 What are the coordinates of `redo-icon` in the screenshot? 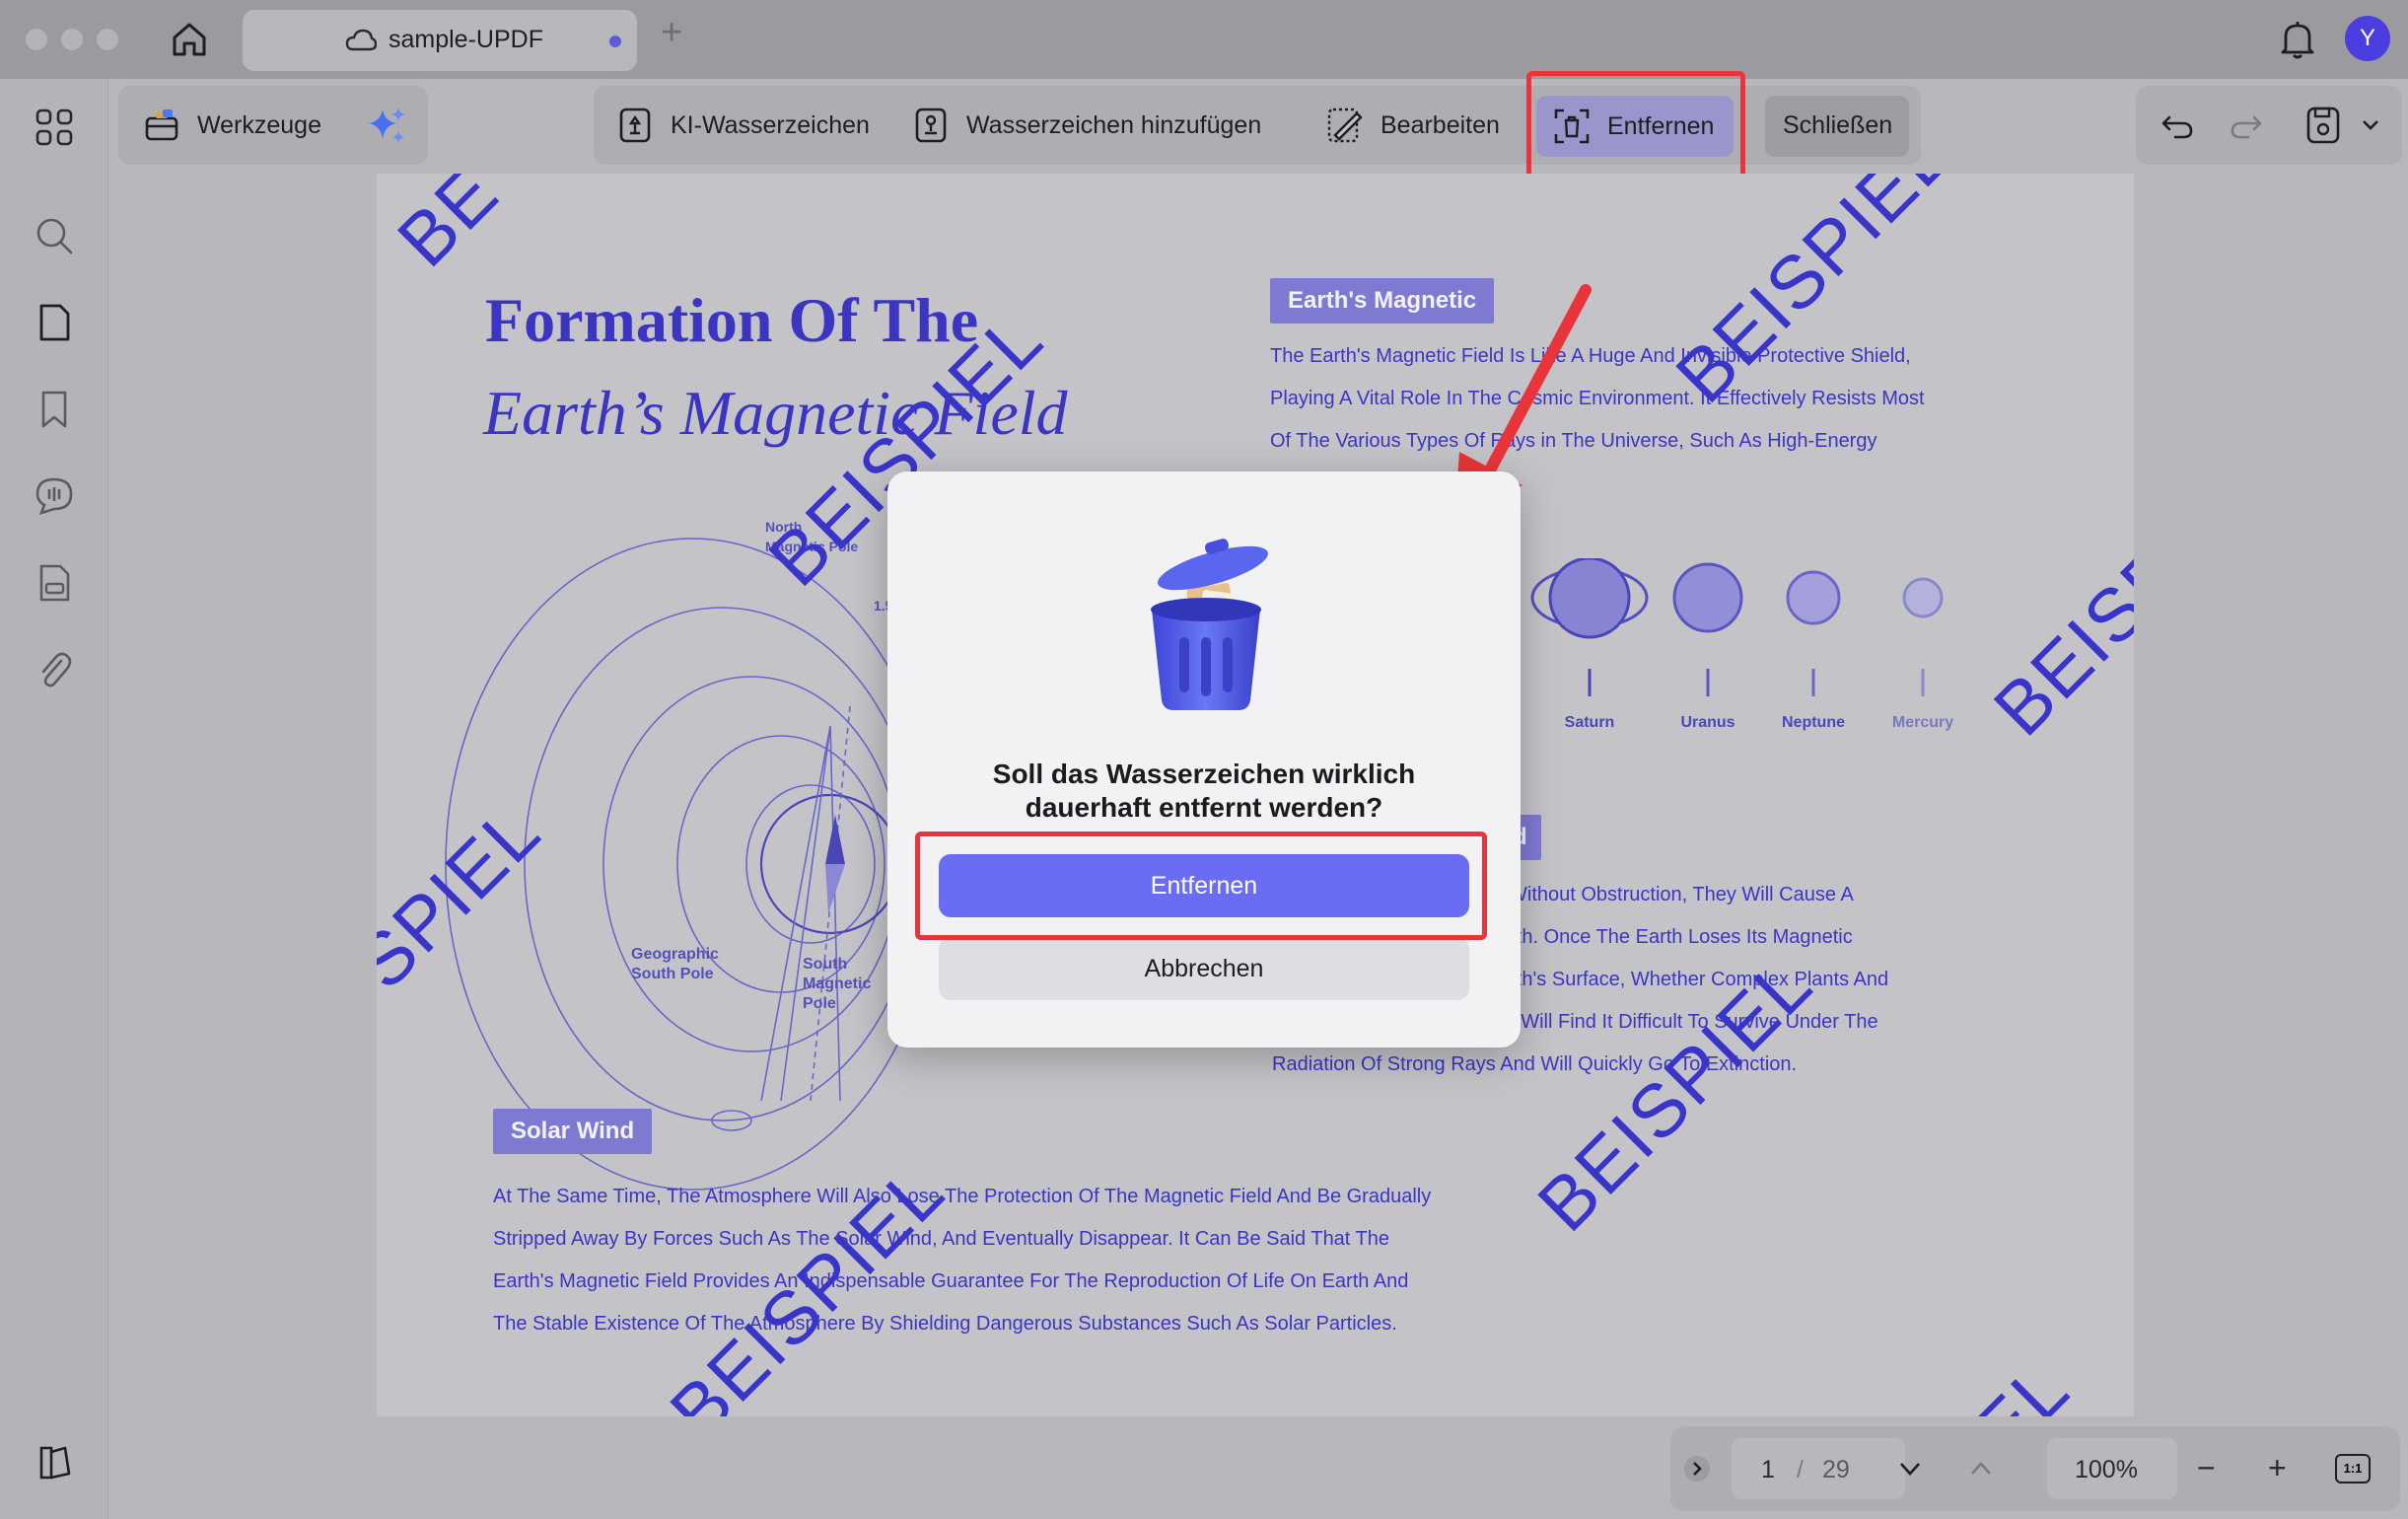 It's located at (2246, 125).